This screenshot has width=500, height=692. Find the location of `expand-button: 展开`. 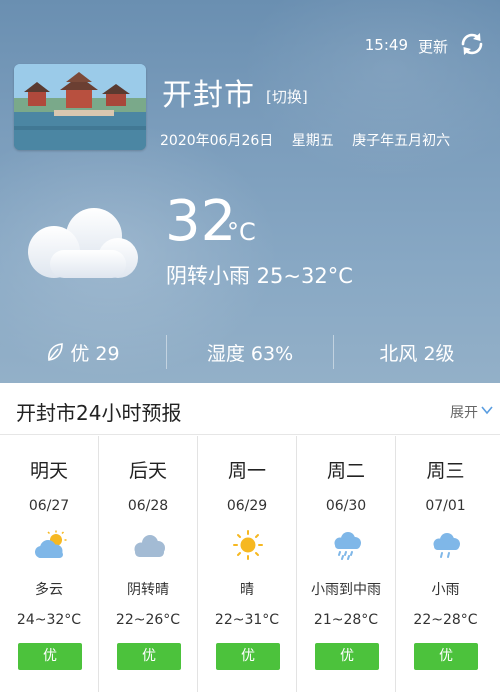

expand-button: 展开 is located at coordinates (464, 412).